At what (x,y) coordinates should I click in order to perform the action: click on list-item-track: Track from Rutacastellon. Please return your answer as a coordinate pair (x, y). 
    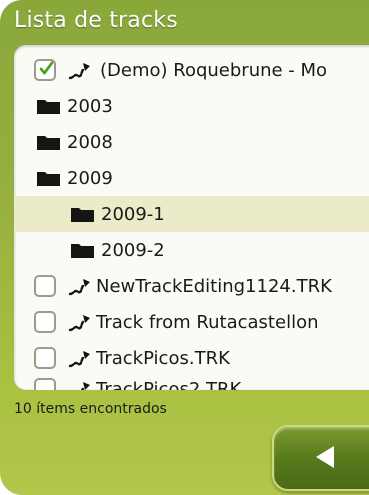
    Looking at the image, I should click on (191, 322).